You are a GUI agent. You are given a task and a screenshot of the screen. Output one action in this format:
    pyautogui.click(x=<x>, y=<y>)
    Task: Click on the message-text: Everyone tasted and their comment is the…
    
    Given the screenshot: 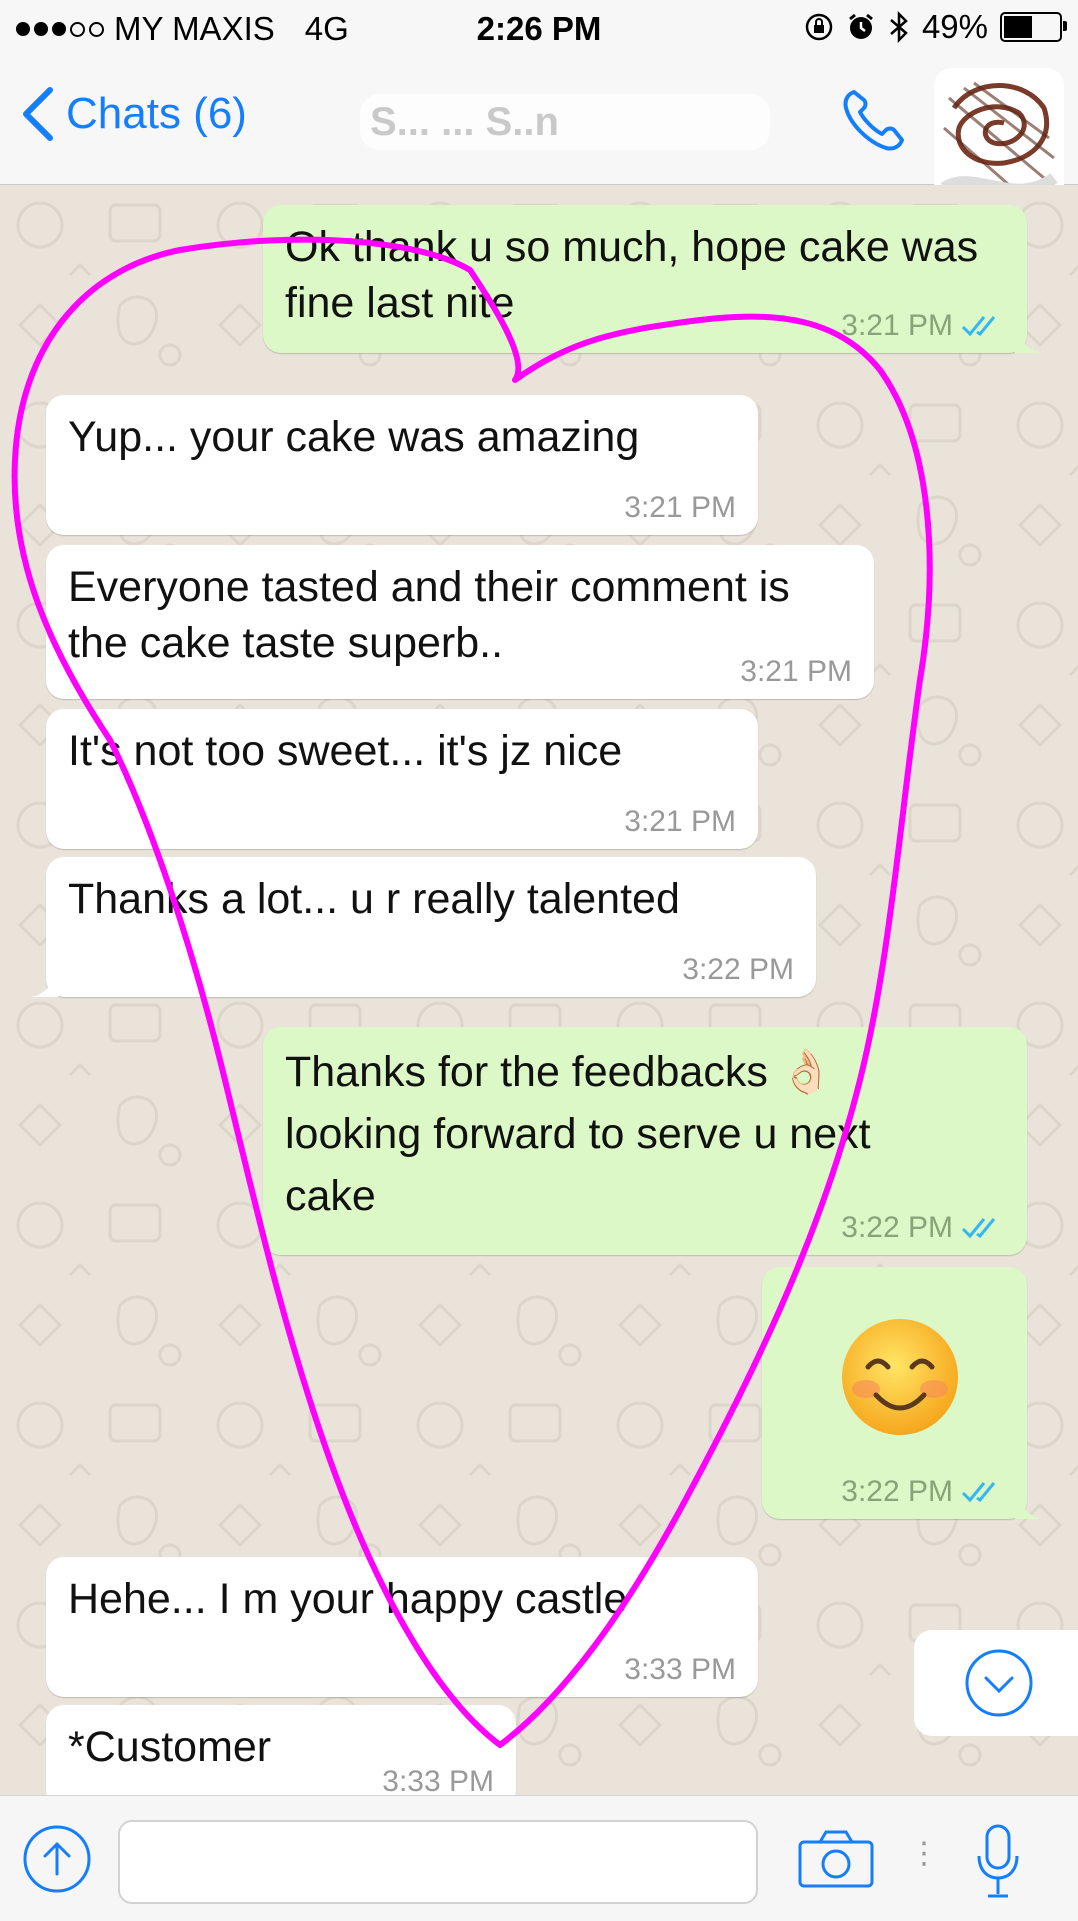 What is the action you would take?
    pyautogui.click(x=429, y=615)
    